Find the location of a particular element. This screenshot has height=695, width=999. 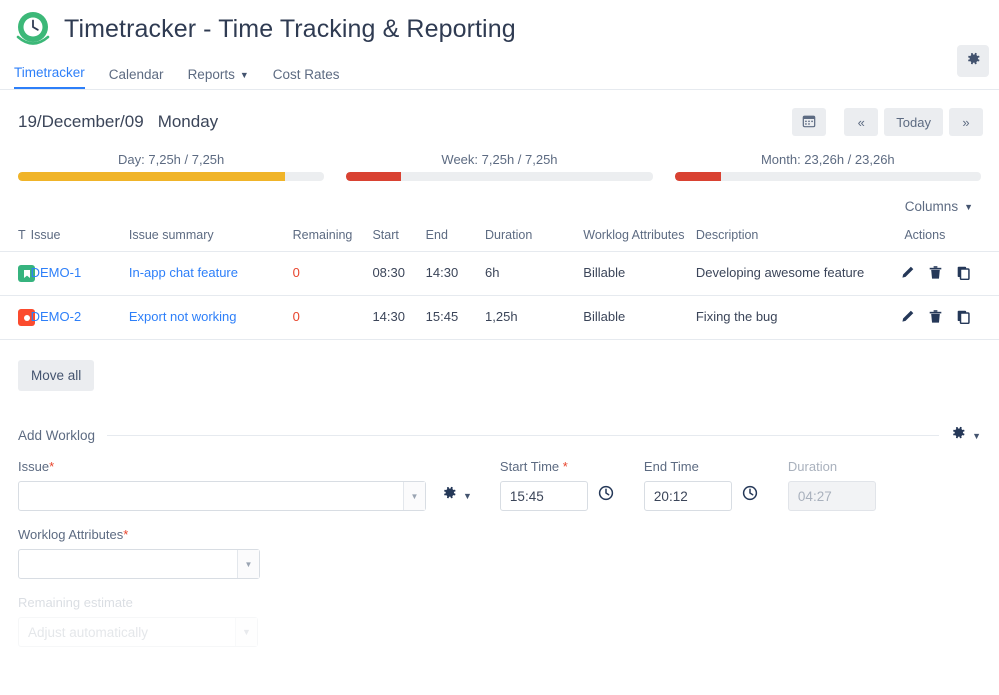

issue-settings-button: ▼ is located at coordinates (457, 495).